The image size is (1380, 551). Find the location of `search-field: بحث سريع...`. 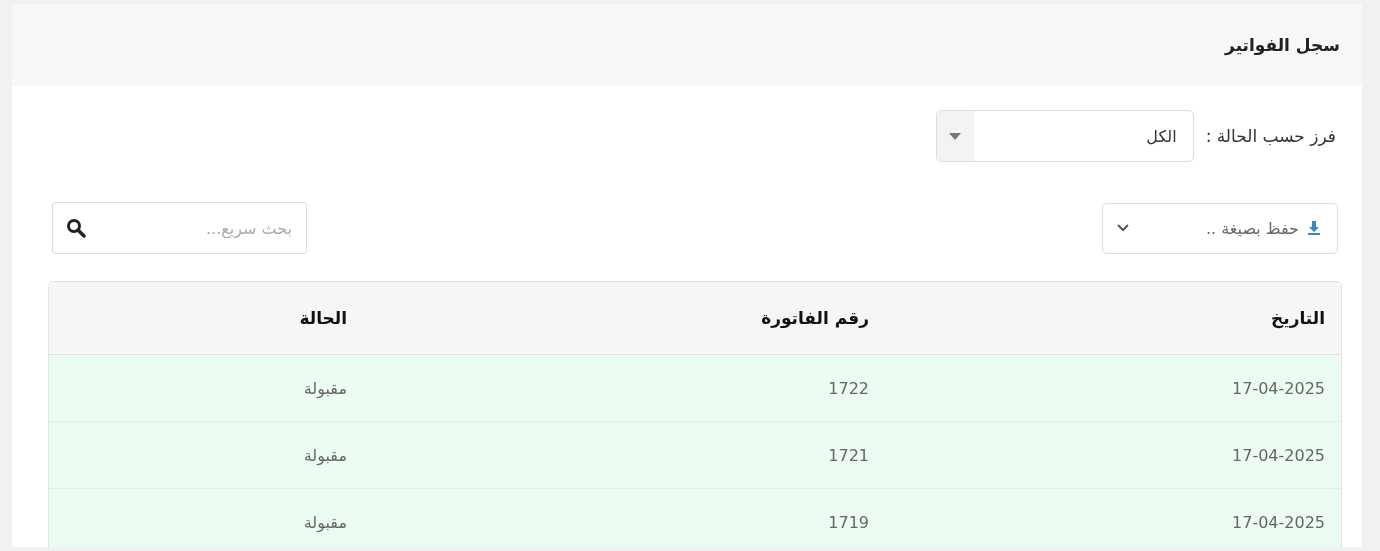

search-field: بحث سريع... is located at coordinates (179, 228).